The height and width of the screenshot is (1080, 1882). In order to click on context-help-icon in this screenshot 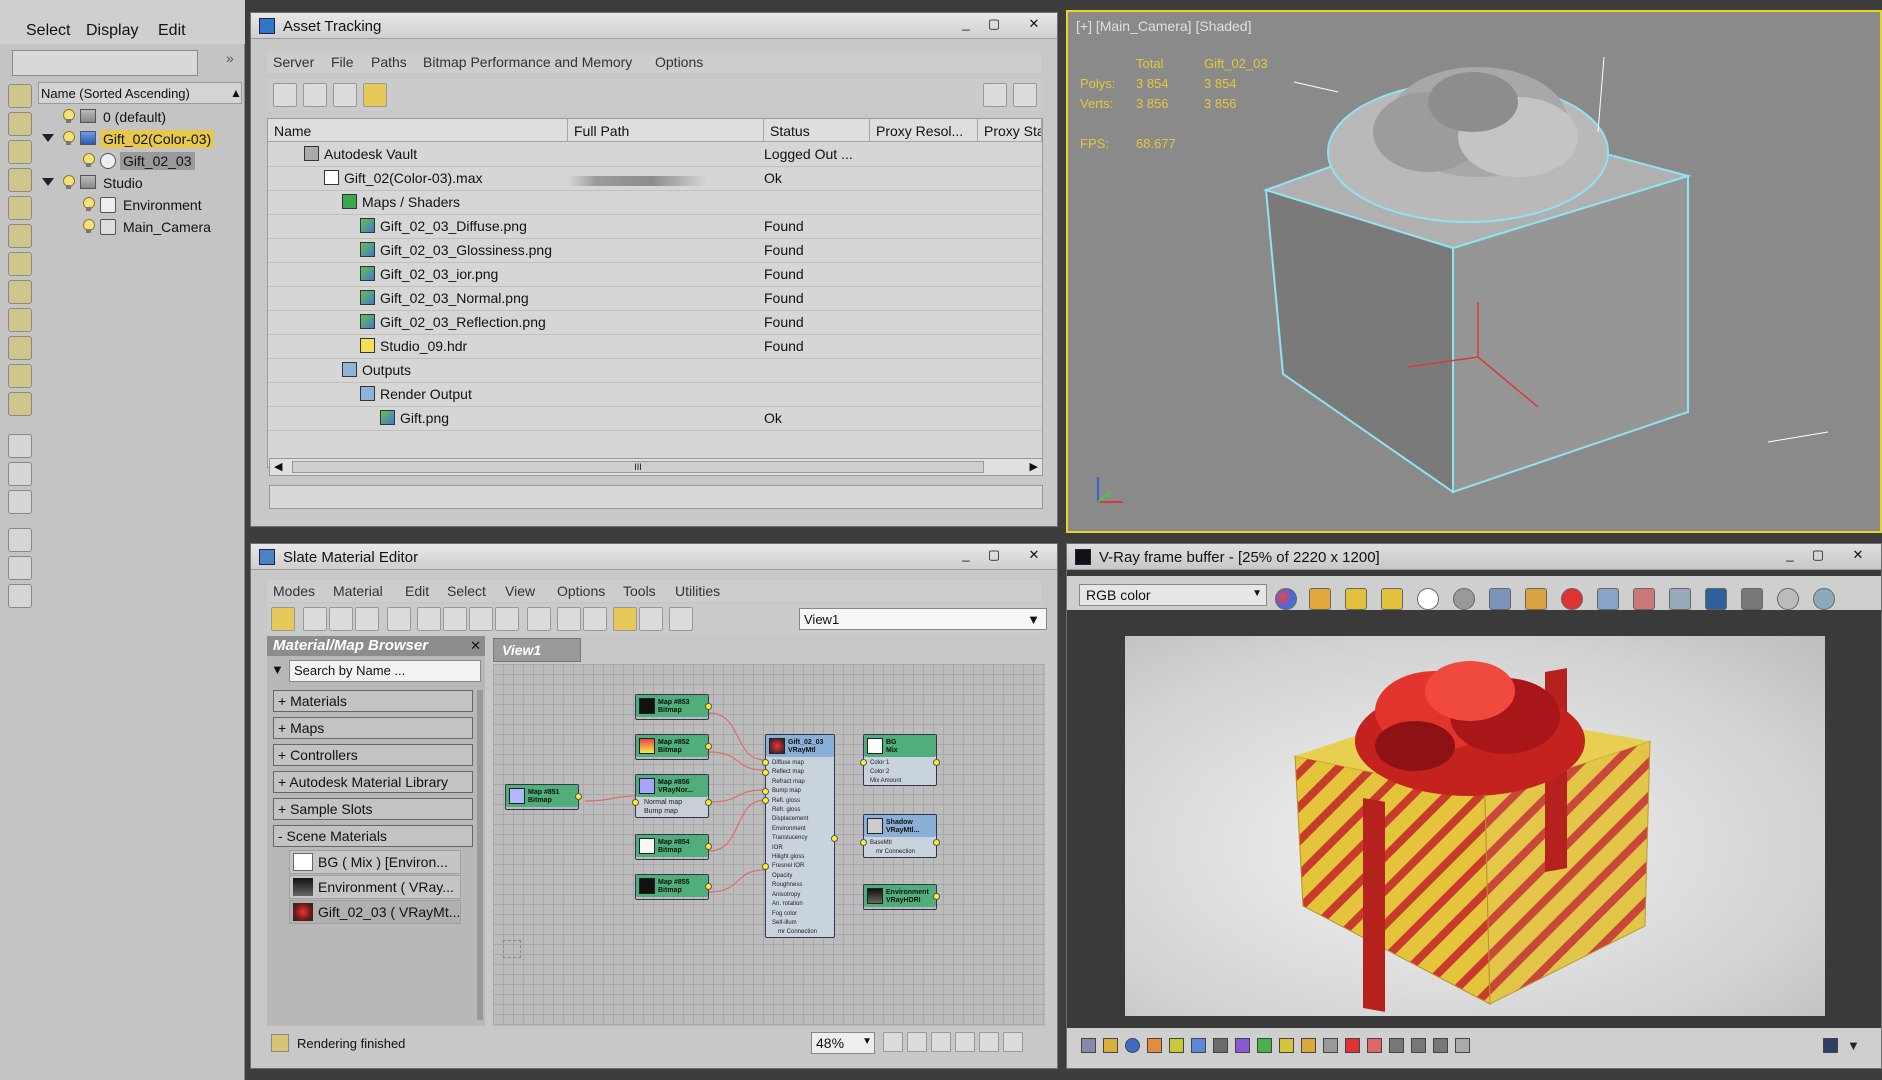, I will do `click(1025, 95)`.